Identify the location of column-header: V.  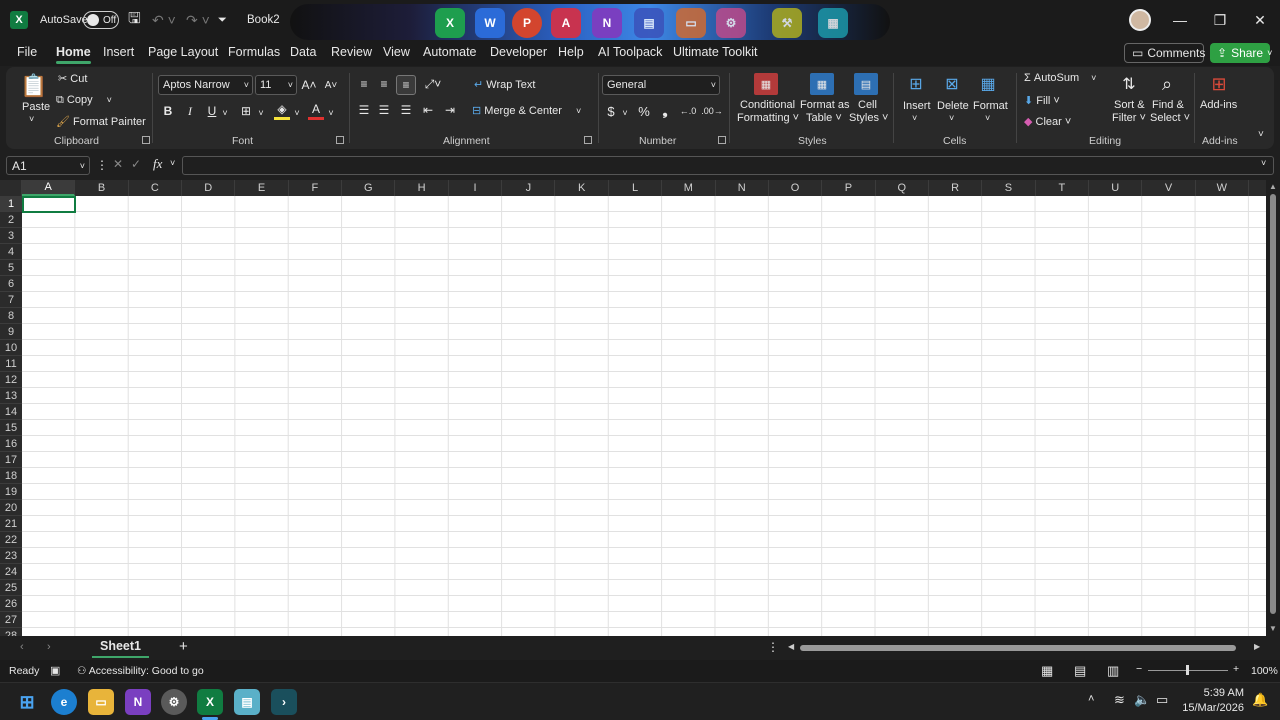
(1169, 188).